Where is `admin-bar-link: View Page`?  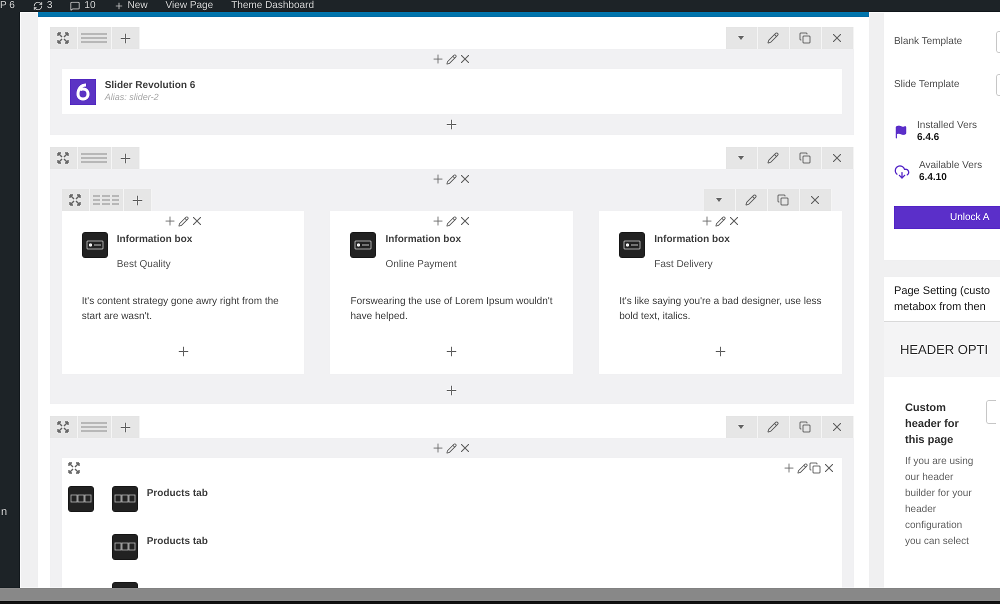
admin-bar-link: View Page is located at coordinates (190, 6).